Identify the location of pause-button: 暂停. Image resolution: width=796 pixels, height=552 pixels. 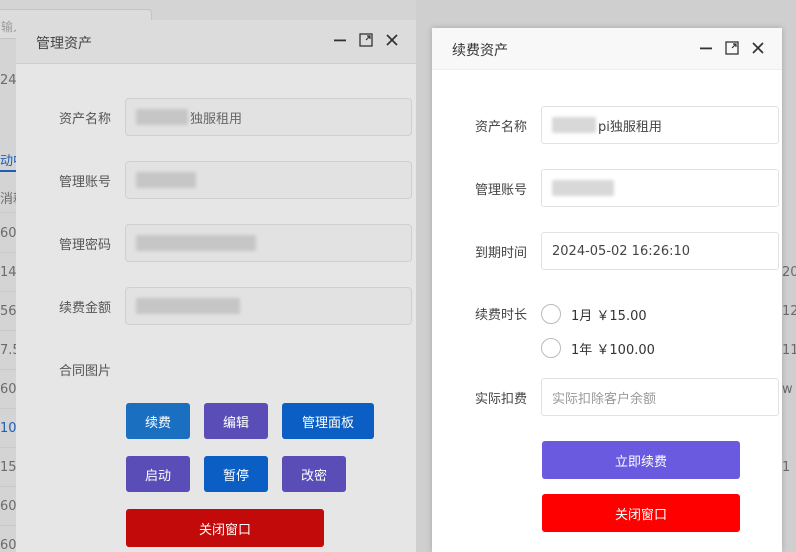
(236, 474).